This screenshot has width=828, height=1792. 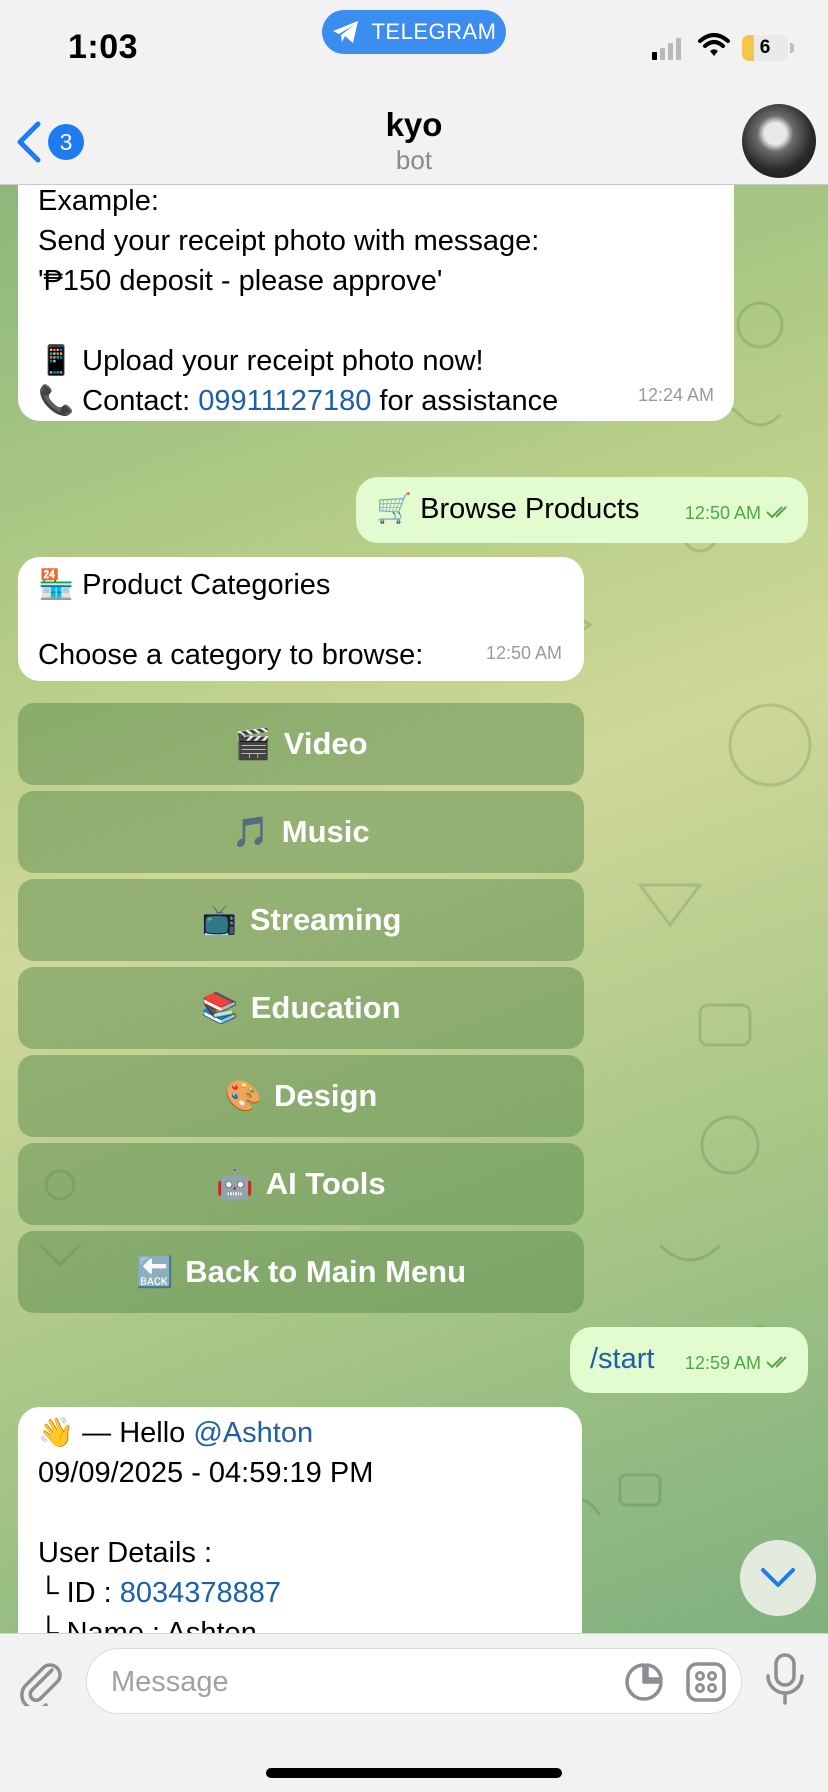 What do you see at coordinates (147, 1625) in the screenshot?
I see `user-name-row: ├ Name : Ashton` at bounding box center [147, 1625].